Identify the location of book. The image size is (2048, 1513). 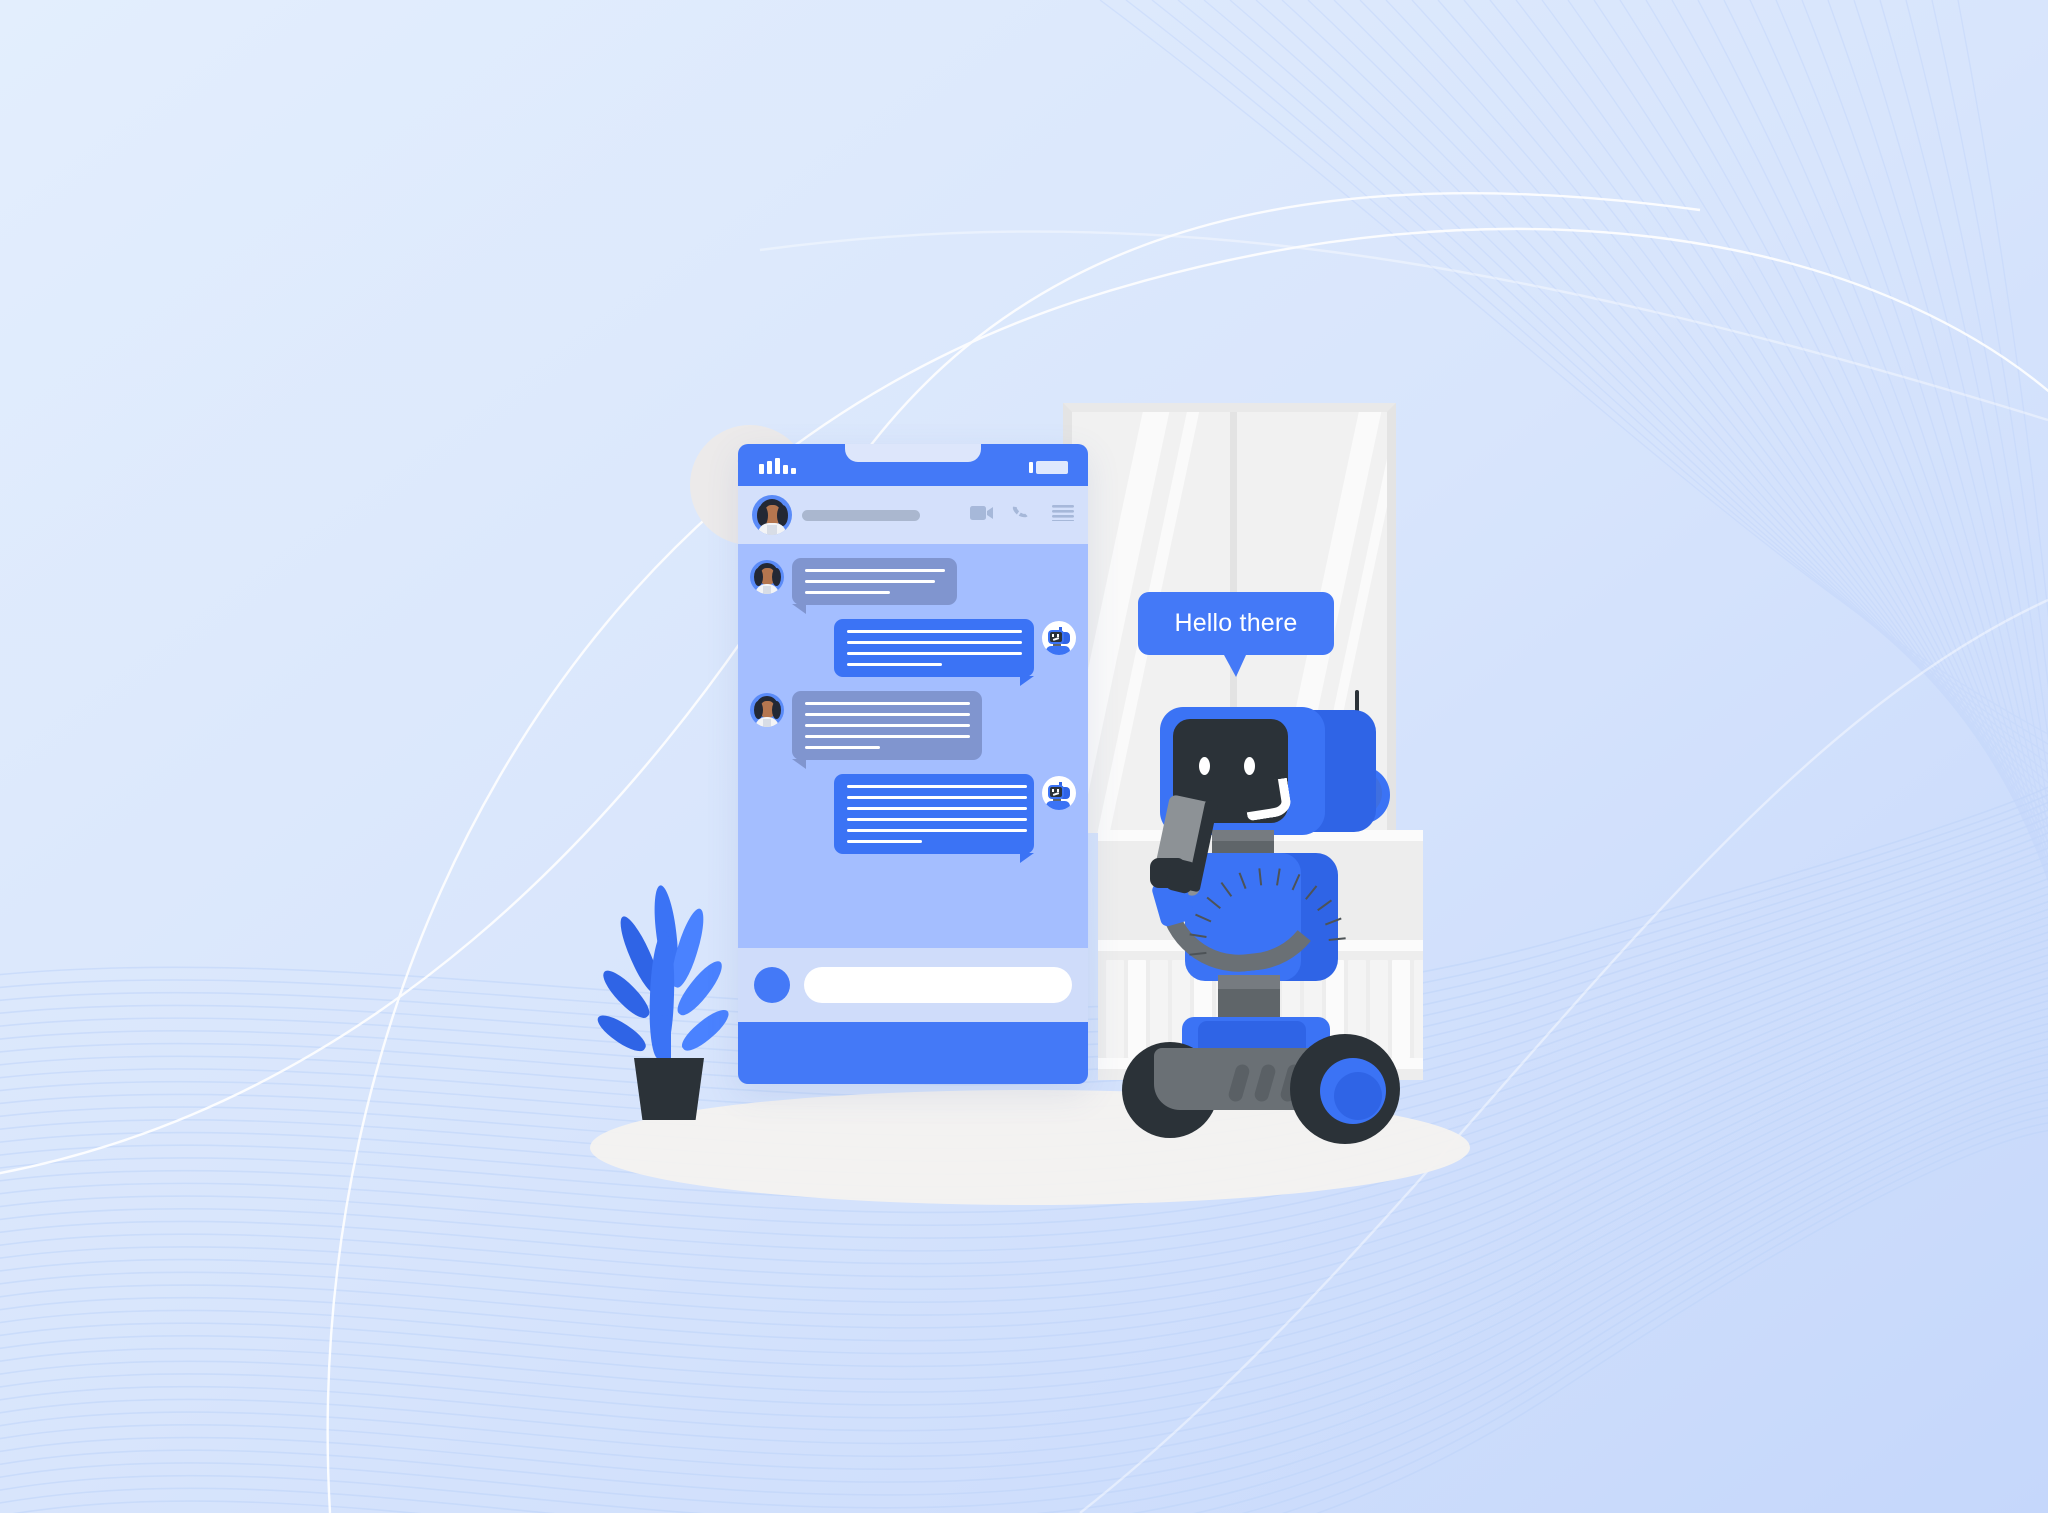
(1115, 1009).